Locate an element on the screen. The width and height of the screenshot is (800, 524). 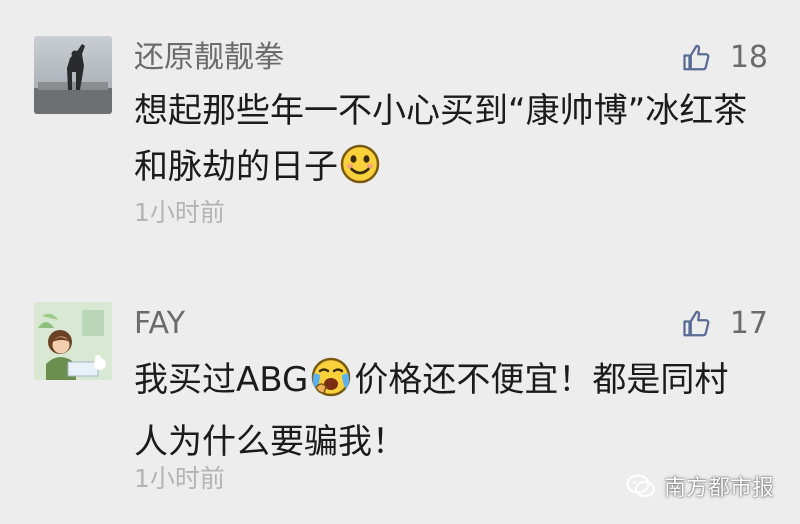
like-button: 17 is located at coordinates (725, 324).